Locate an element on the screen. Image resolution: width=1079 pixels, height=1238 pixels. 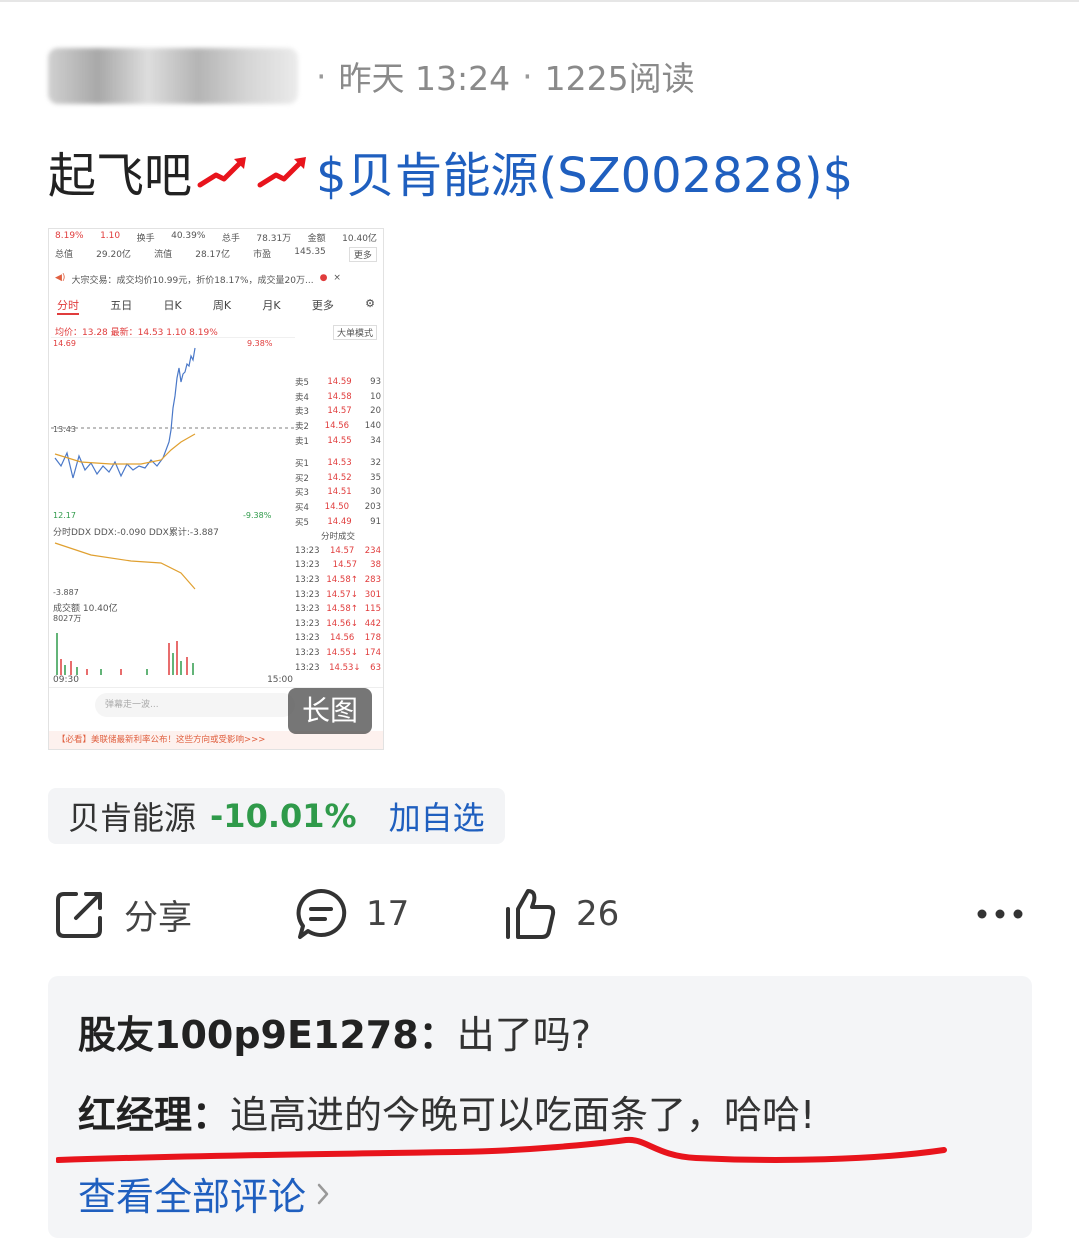
chart-low-pct: -9.38% is located at coordinates (257, 515).